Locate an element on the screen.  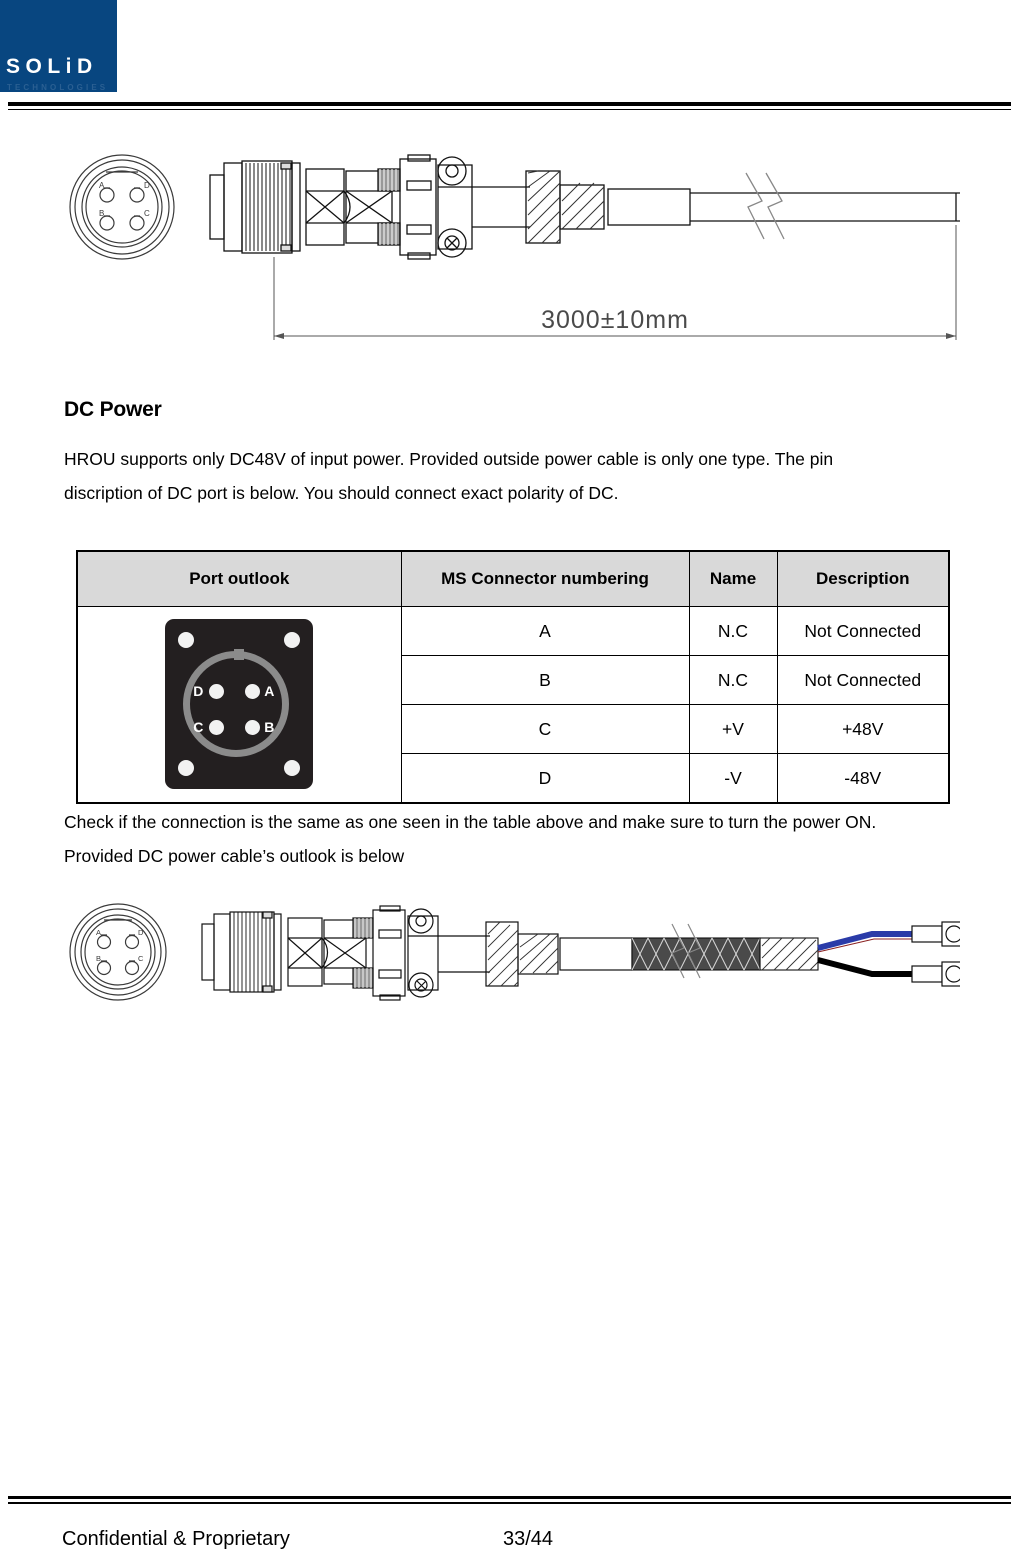
pin-label-c: C is located at coordinates (198, 726).